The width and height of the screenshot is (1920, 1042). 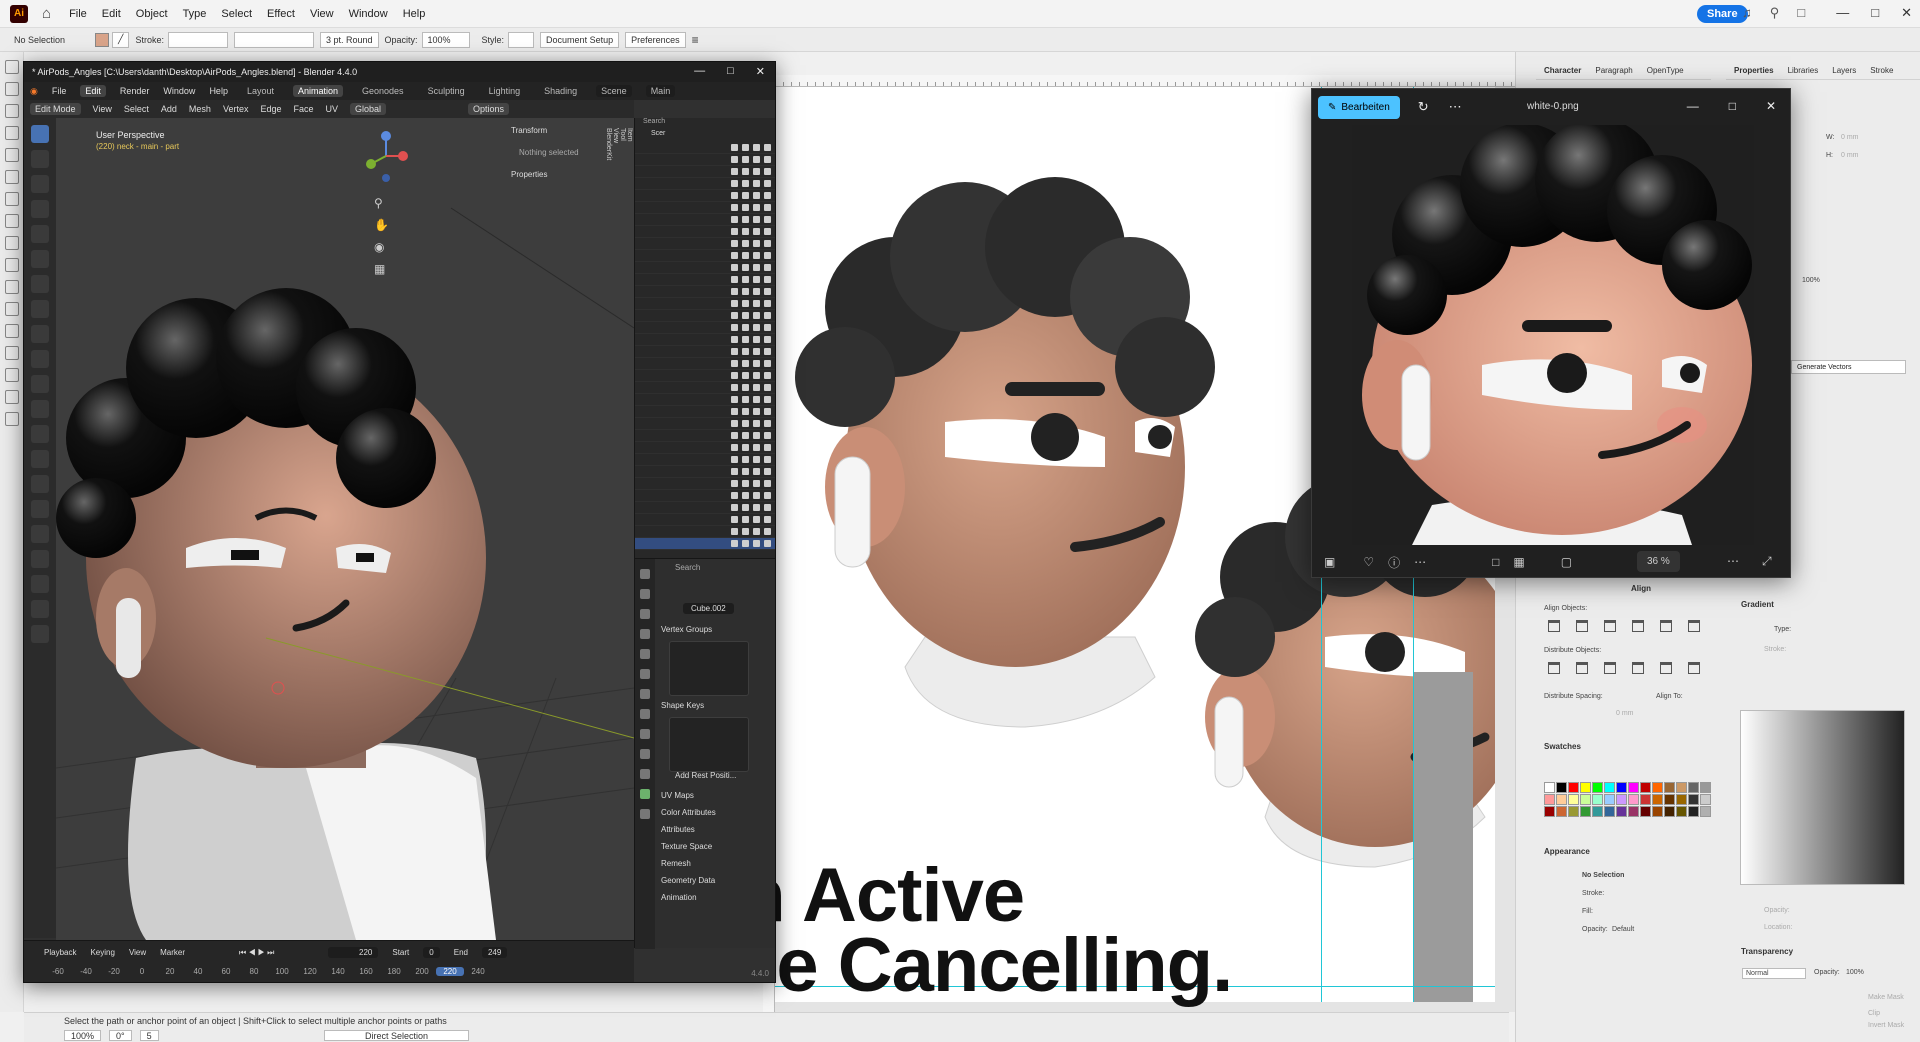 I want to click on menu-view: View, so click(x=322, y=14).